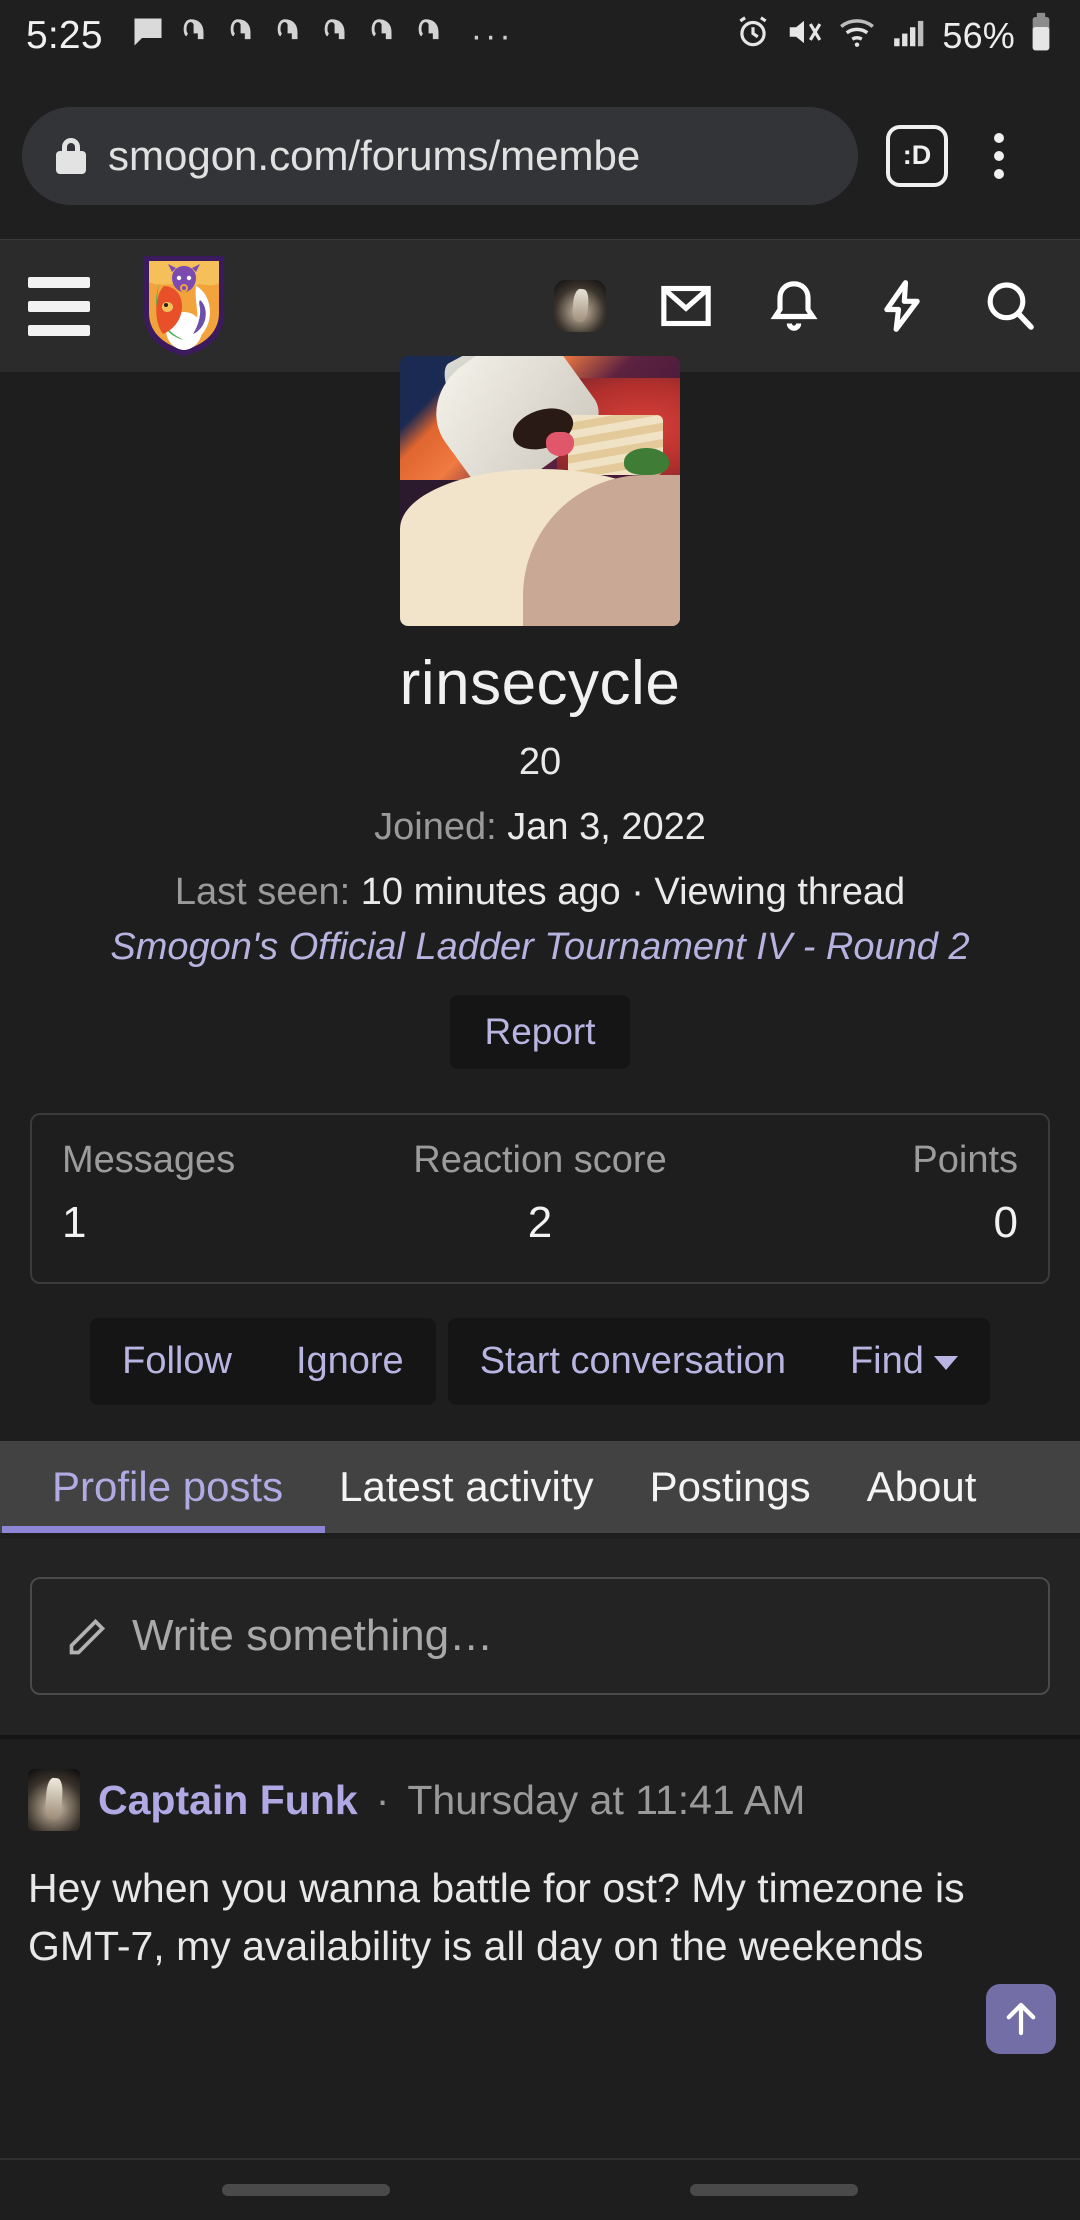 The height and width of the screenshot is (2220, 1080). I want to click on chat-bubble-icon, so click(148, 36).